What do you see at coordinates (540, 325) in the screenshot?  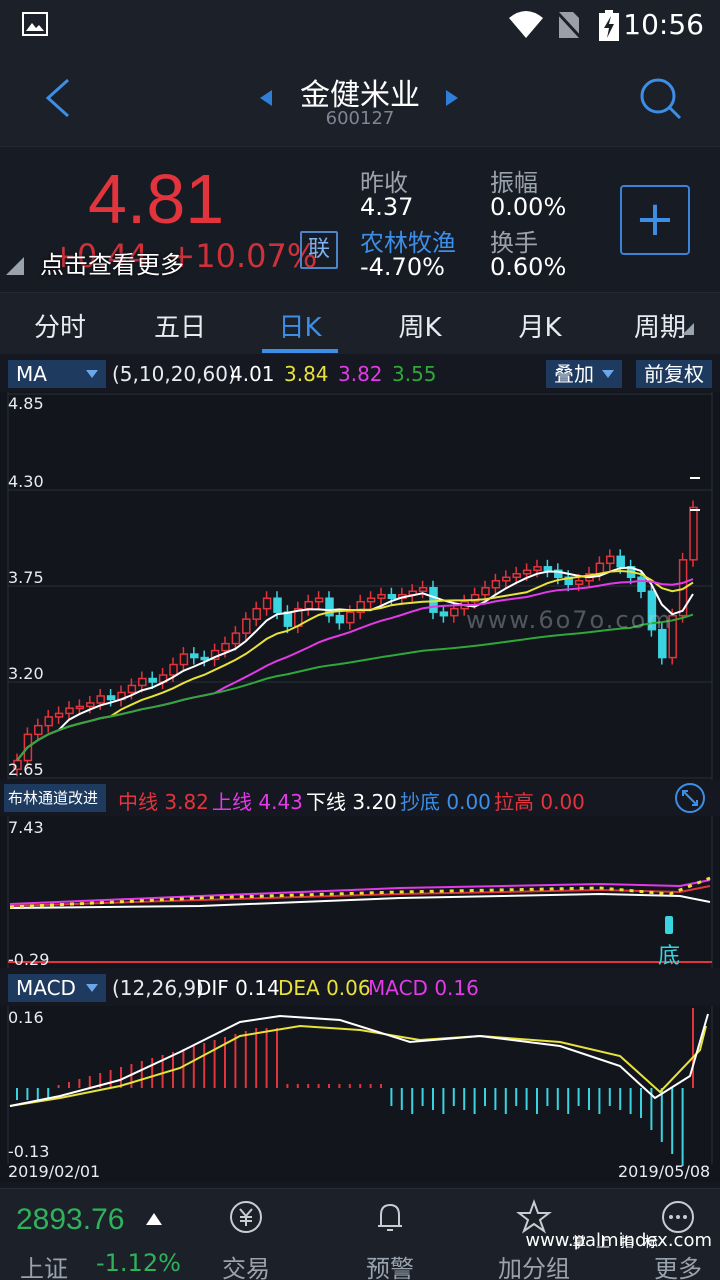 I see `tab-monthly-k: 月K` at bounding box center [540, 325].